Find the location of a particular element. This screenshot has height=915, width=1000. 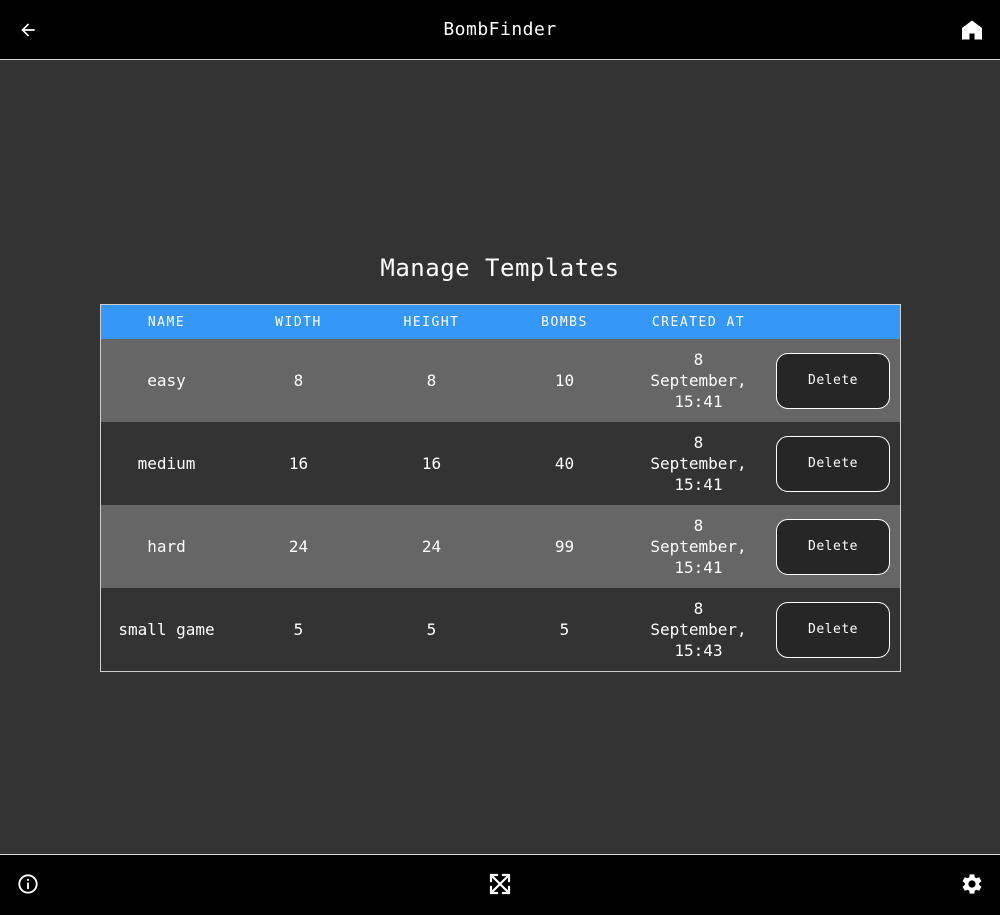

column-header-name: NAME is located at coordinates (166, 322).